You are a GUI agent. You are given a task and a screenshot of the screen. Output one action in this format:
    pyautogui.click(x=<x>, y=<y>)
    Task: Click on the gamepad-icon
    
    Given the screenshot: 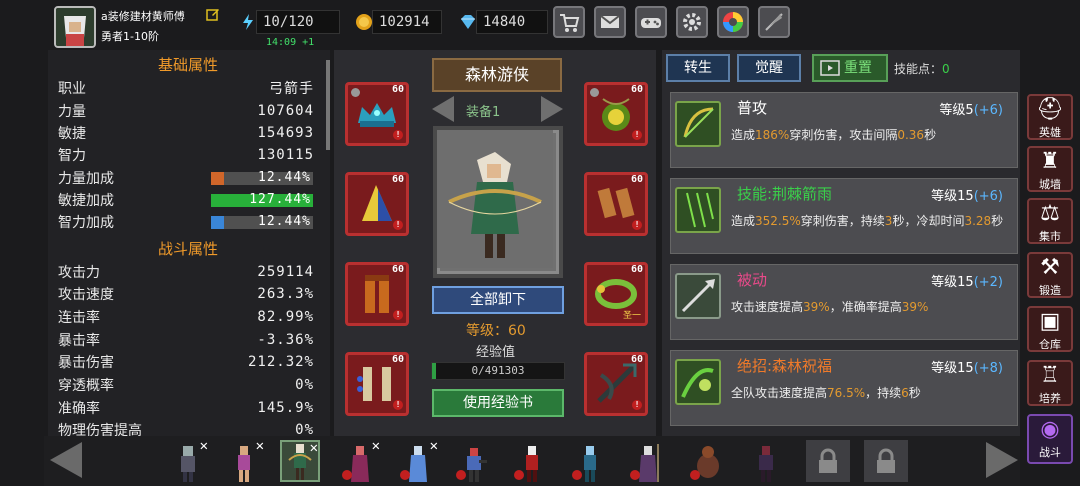 What is the action you would take?
    pyautogui.click(x=651, y=23)
    